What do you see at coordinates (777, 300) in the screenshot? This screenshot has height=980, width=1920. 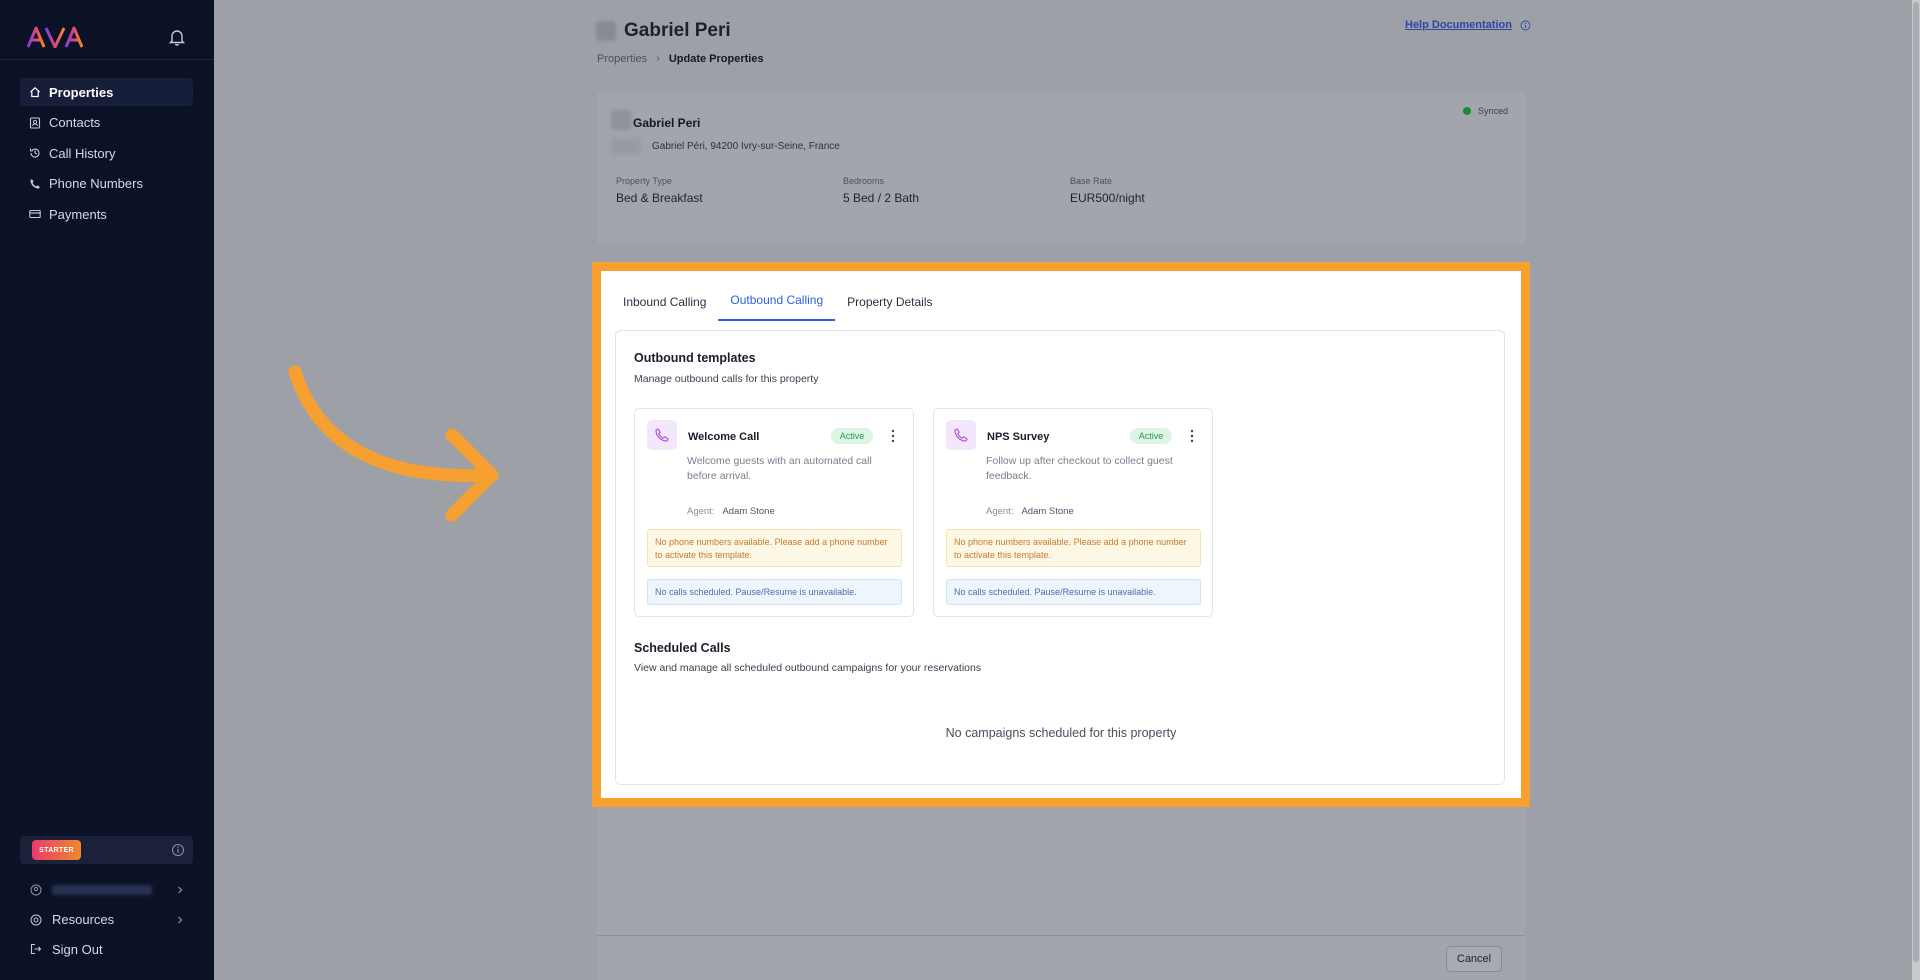 I see `tab-outbound-calling: Outbound Calling` at bounding box center [777, 300].